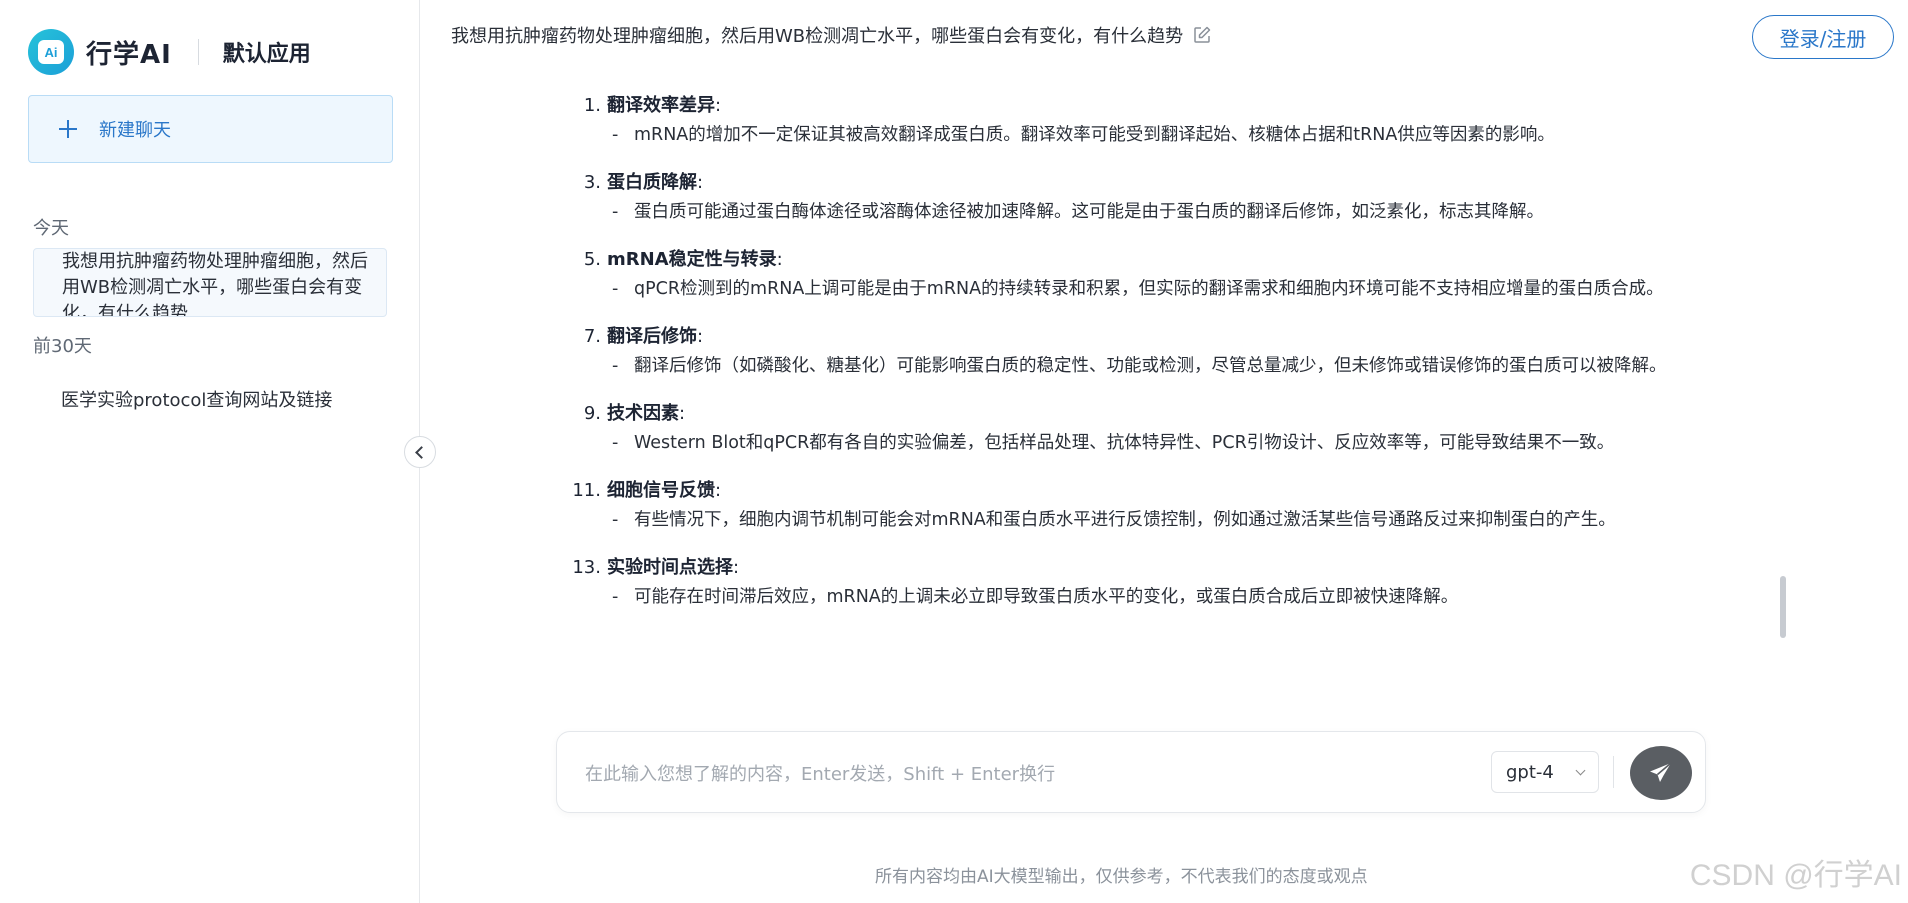 This screenshot has width=1908, height=903. Describe the element at coordinates (592, 105) in the screenshot. I see `answer-item-number: 1.` at that location.